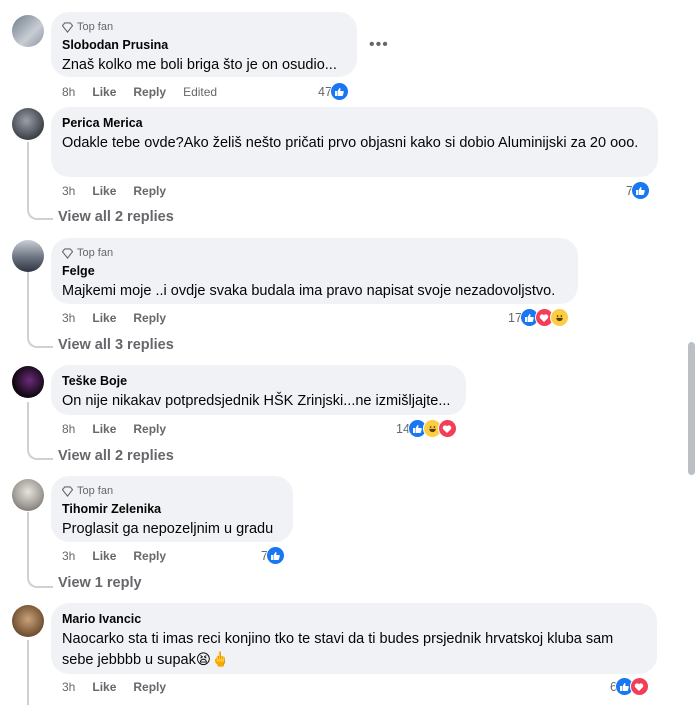  Describe the element at coordinates (116, 345) in the screenshot. I see `view-replies-link: View all 3 replies` at that location.